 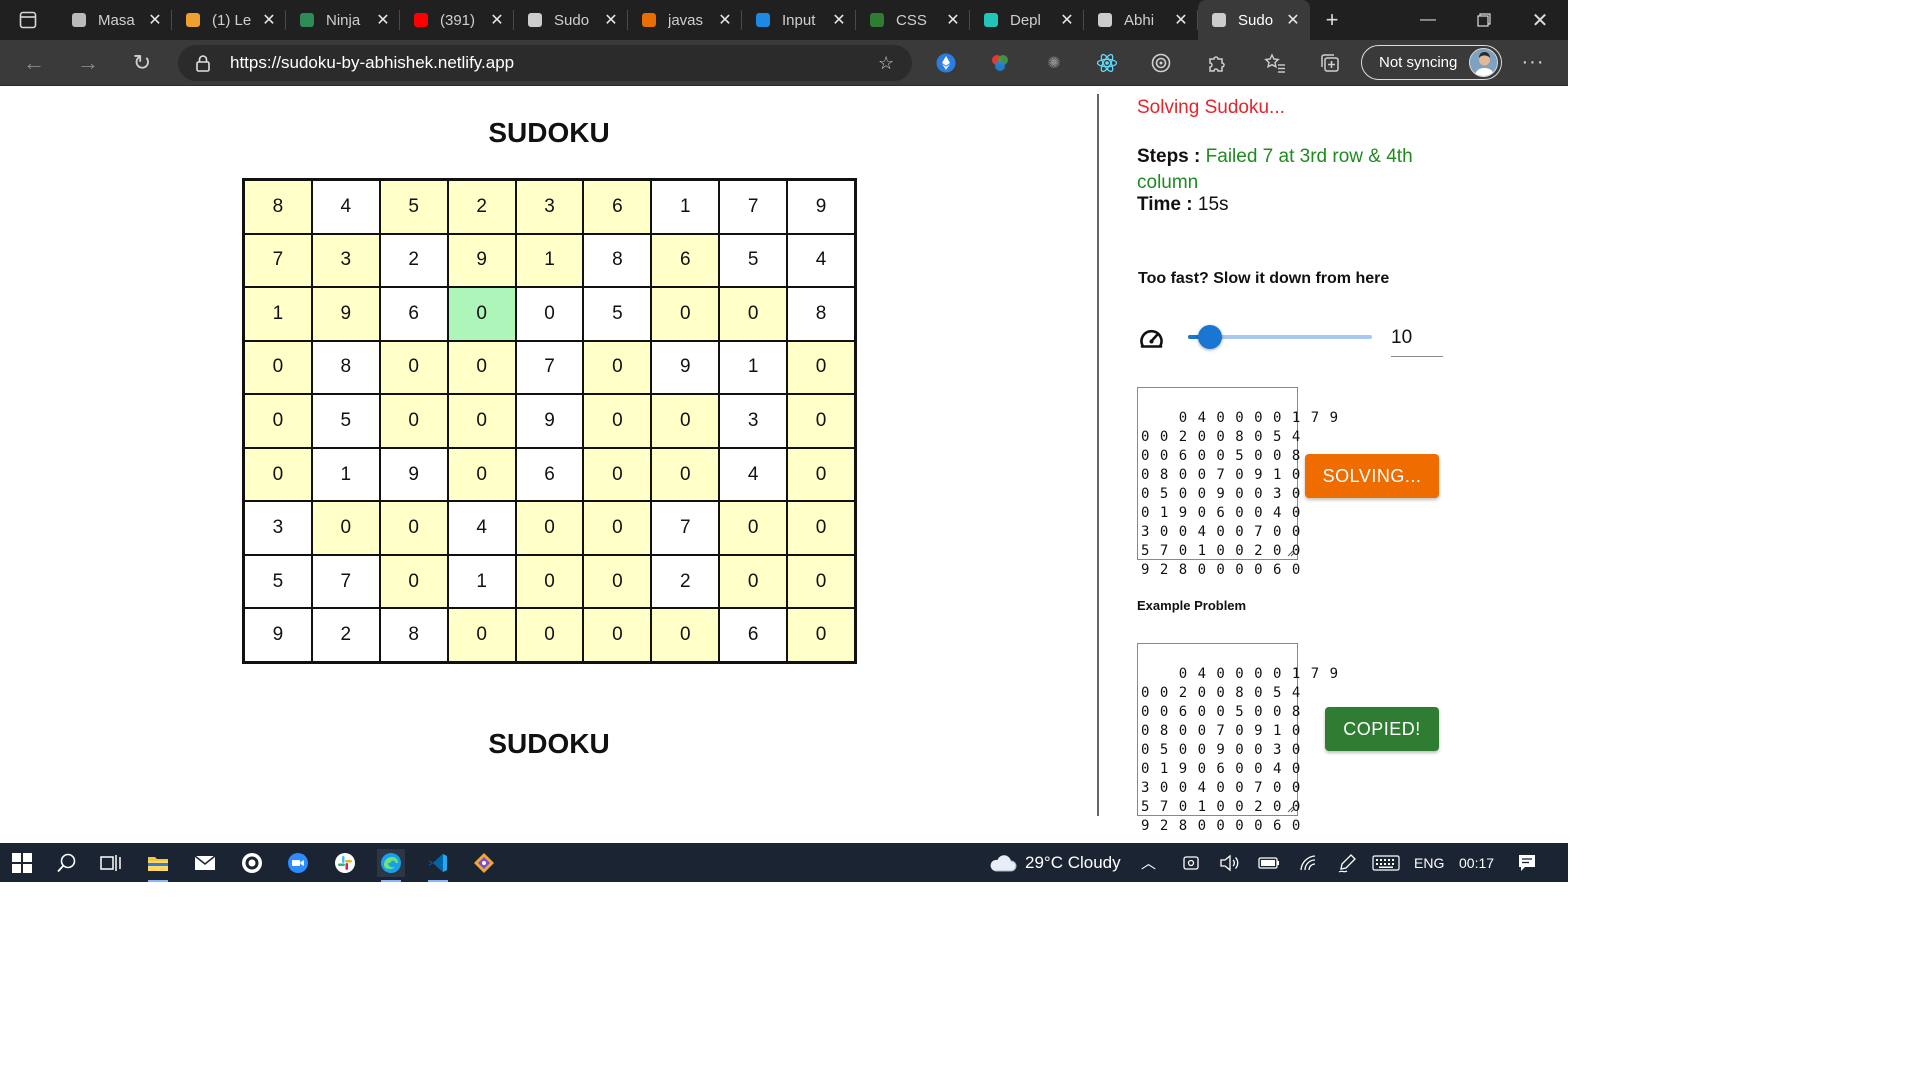 What do you see at coordinates (1382, 729) in the screenshot?
I see `copy-example-button: COPIED!` at bounding box center [1382, 729].